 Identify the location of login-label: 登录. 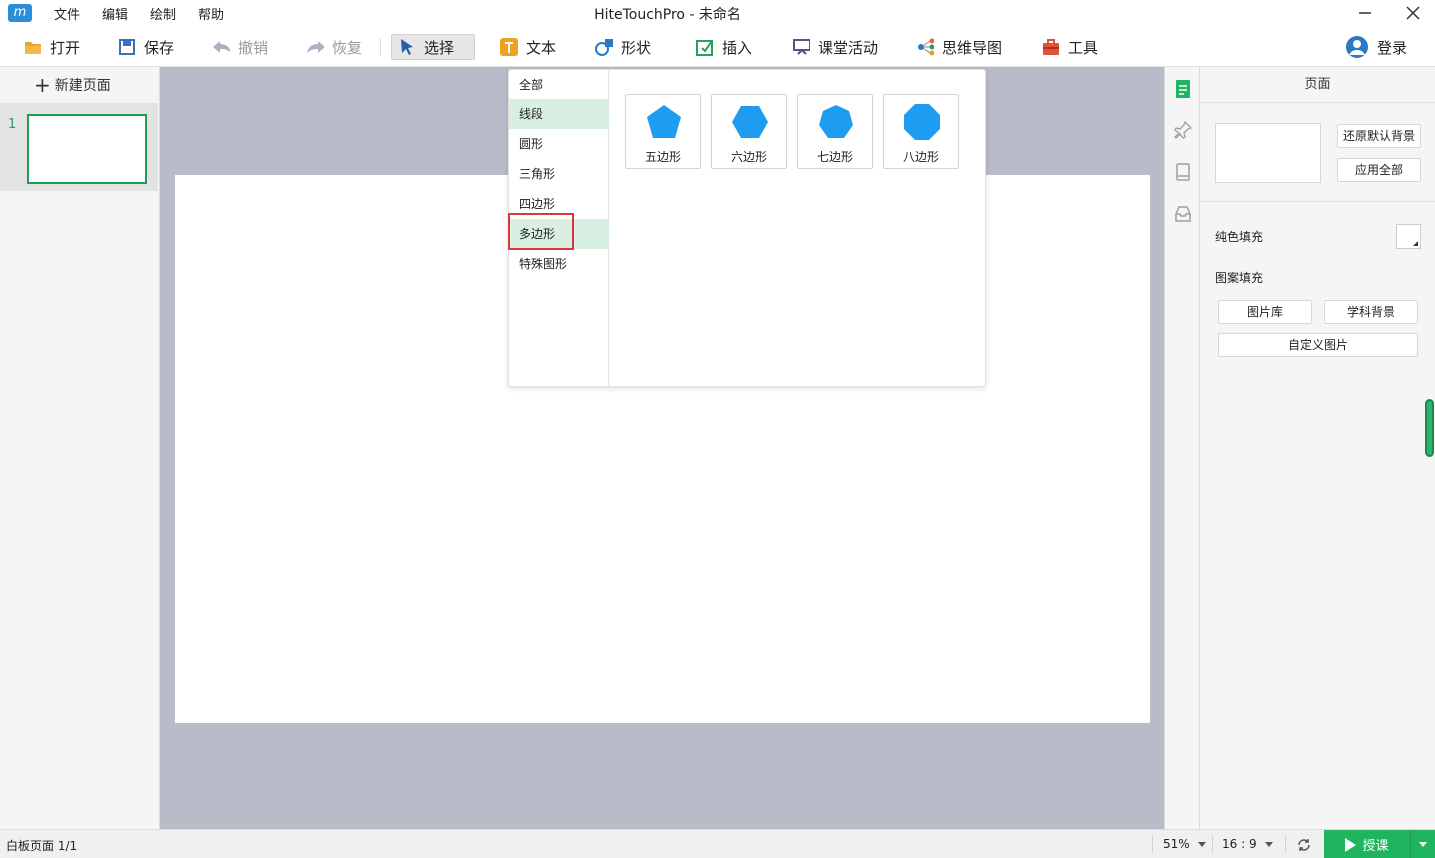
(1392, 47).